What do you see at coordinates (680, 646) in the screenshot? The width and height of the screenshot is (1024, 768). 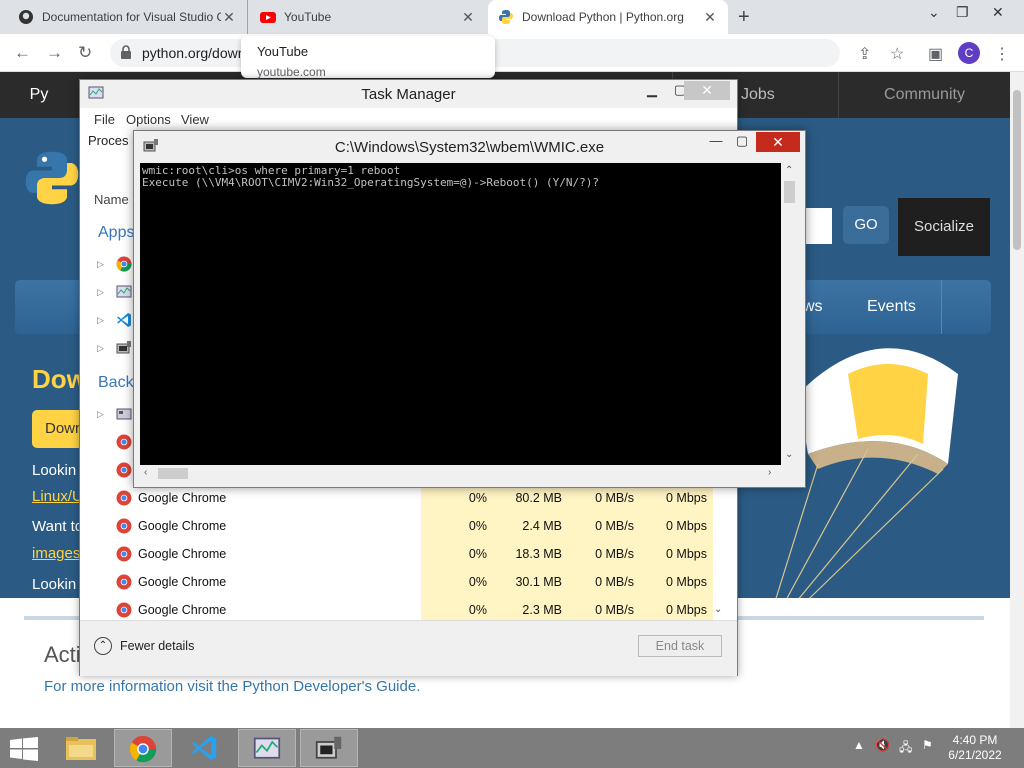 I see `end-task-button: End task` at bounding box center [680, 646].